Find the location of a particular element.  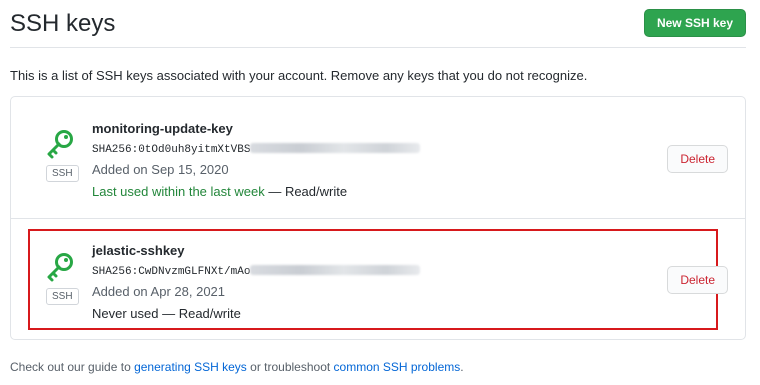

fingerprint-text: SHA256:0tOd0uh8yitmXtVBS is located at coordinates (171, 150).